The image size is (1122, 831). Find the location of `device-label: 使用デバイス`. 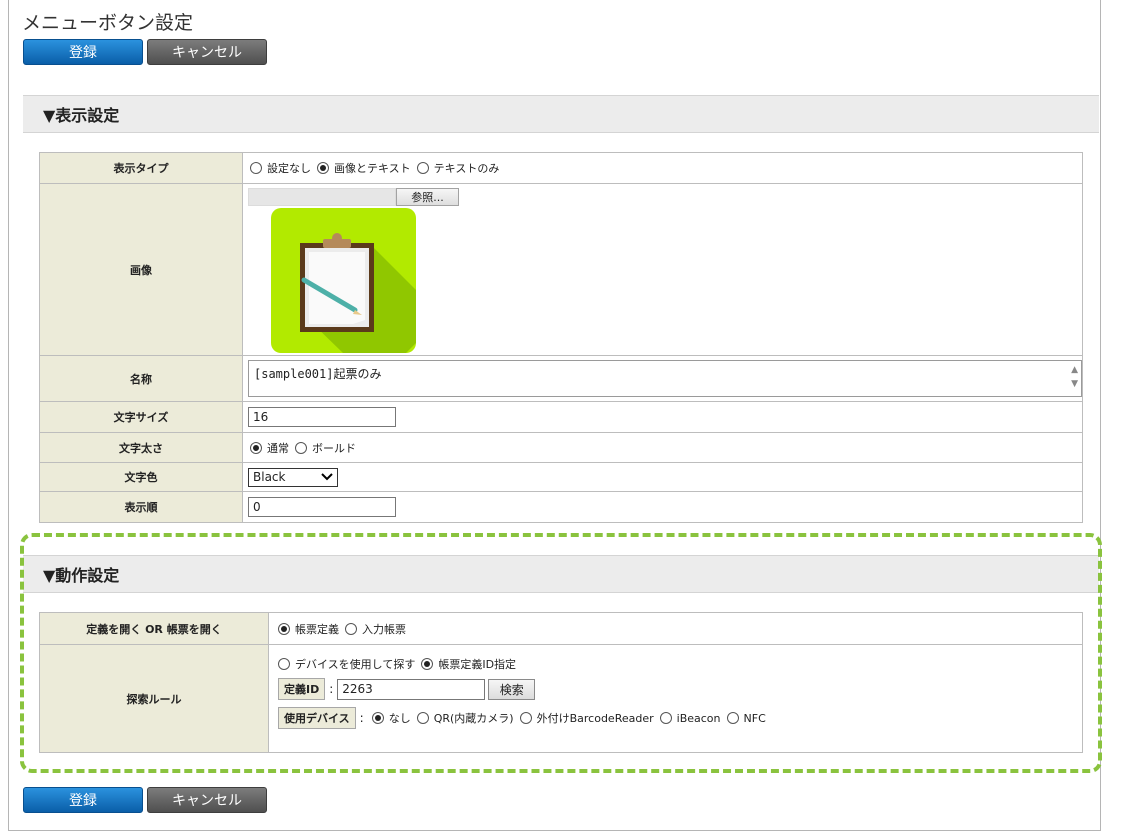

device-label: 使用デバイス is located at coordinates (317, 718).